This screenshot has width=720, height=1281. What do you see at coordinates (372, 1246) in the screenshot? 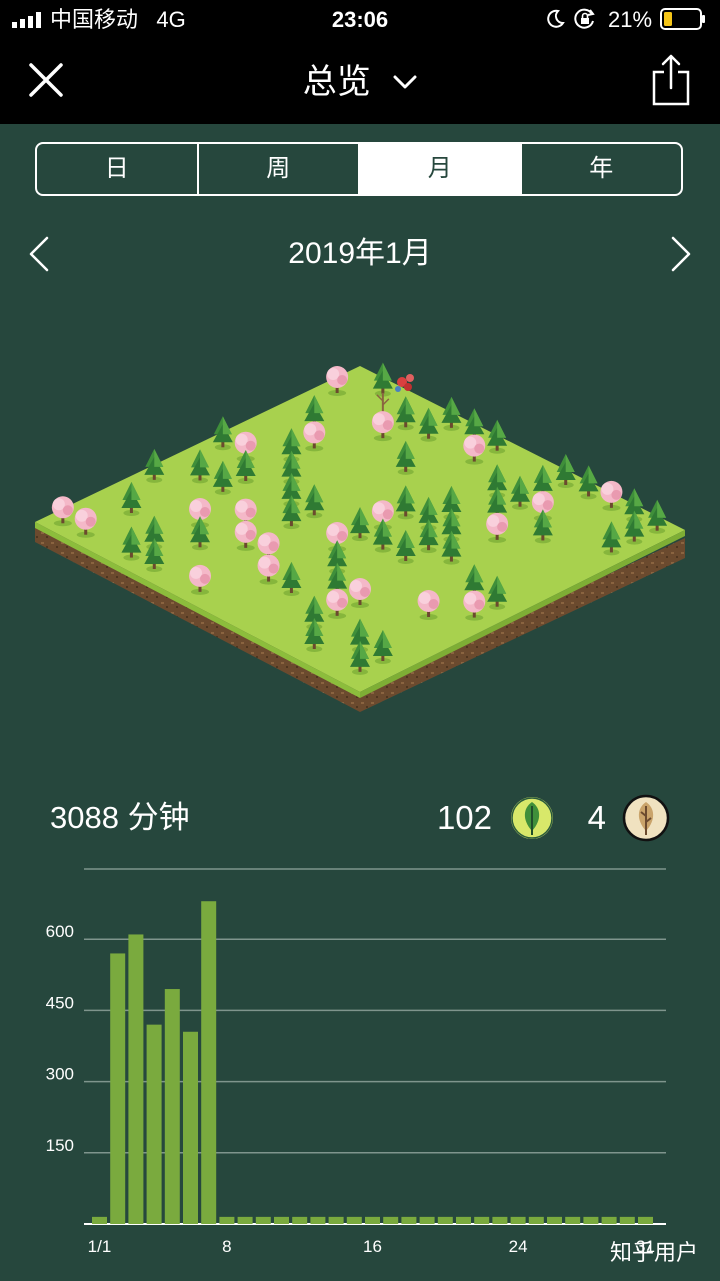
I see `x-tick-label: 16` at bounding box center [372, 1246].